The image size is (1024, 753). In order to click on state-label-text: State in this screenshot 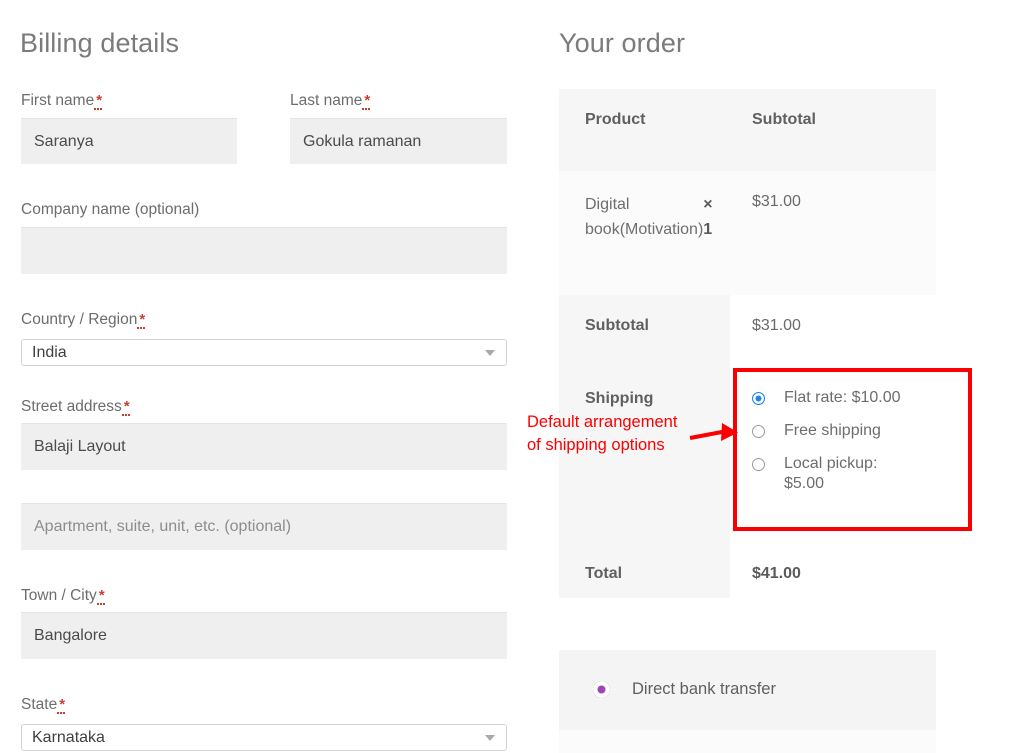, I will do `click(39, 704)`.